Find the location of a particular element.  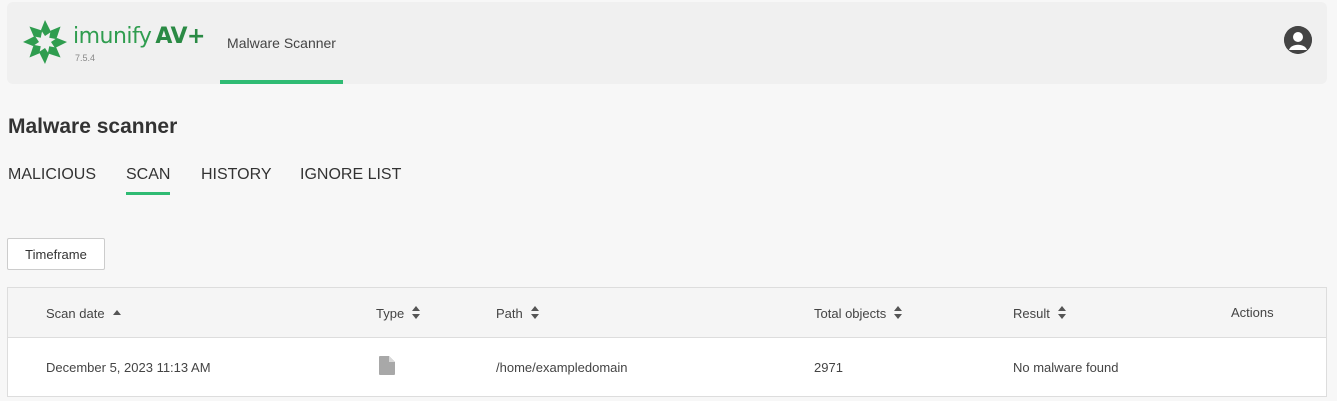

column-header-path: Path is located at coordinates (517, 313).